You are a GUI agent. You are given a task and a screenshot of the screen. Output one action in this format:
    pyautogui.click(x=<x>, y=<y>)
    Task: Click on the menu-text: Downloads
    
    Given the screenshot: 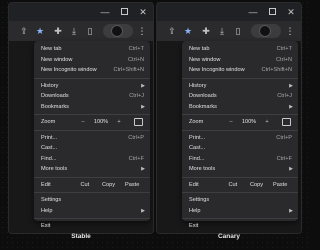 What is the action you would take?
    pyautogui.click(x=55, y=96)
    